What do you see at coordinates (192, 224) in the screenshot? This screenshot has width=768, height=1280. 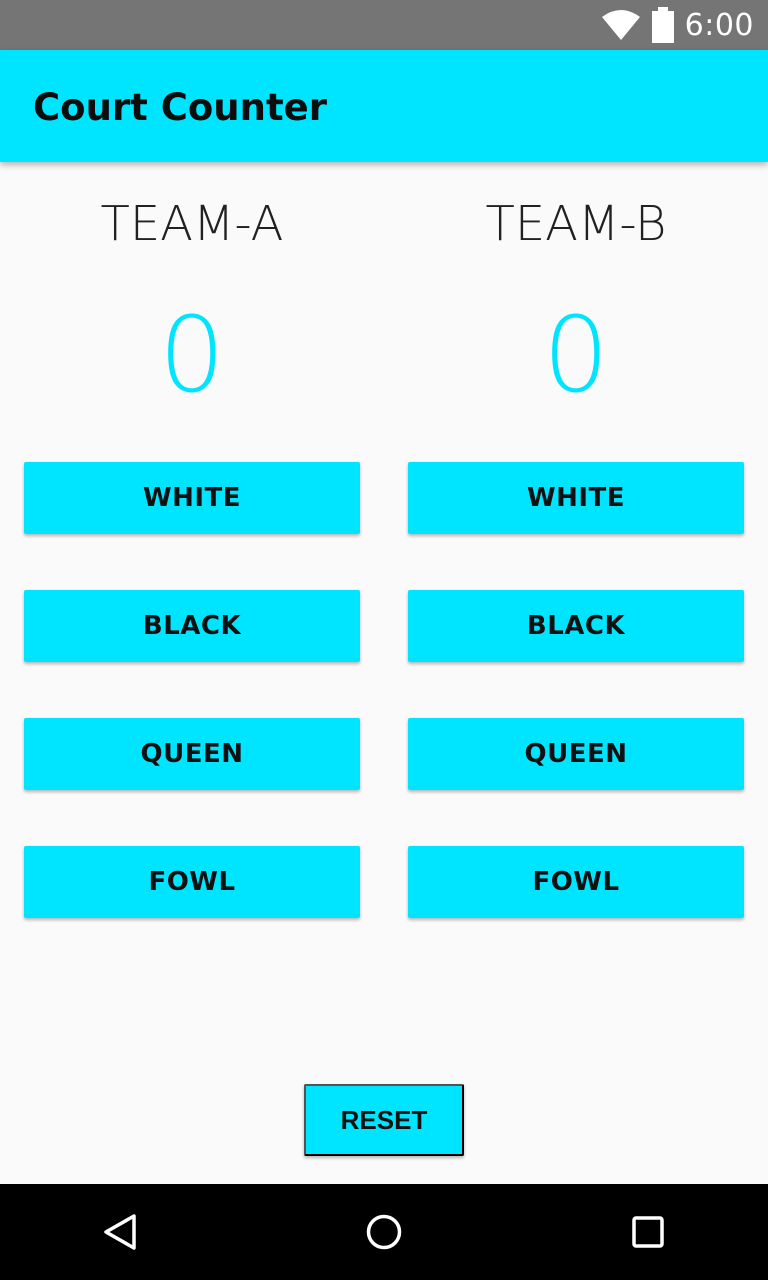 I see `team-a-label: TEAM-A` at bounding box center [192, 224].